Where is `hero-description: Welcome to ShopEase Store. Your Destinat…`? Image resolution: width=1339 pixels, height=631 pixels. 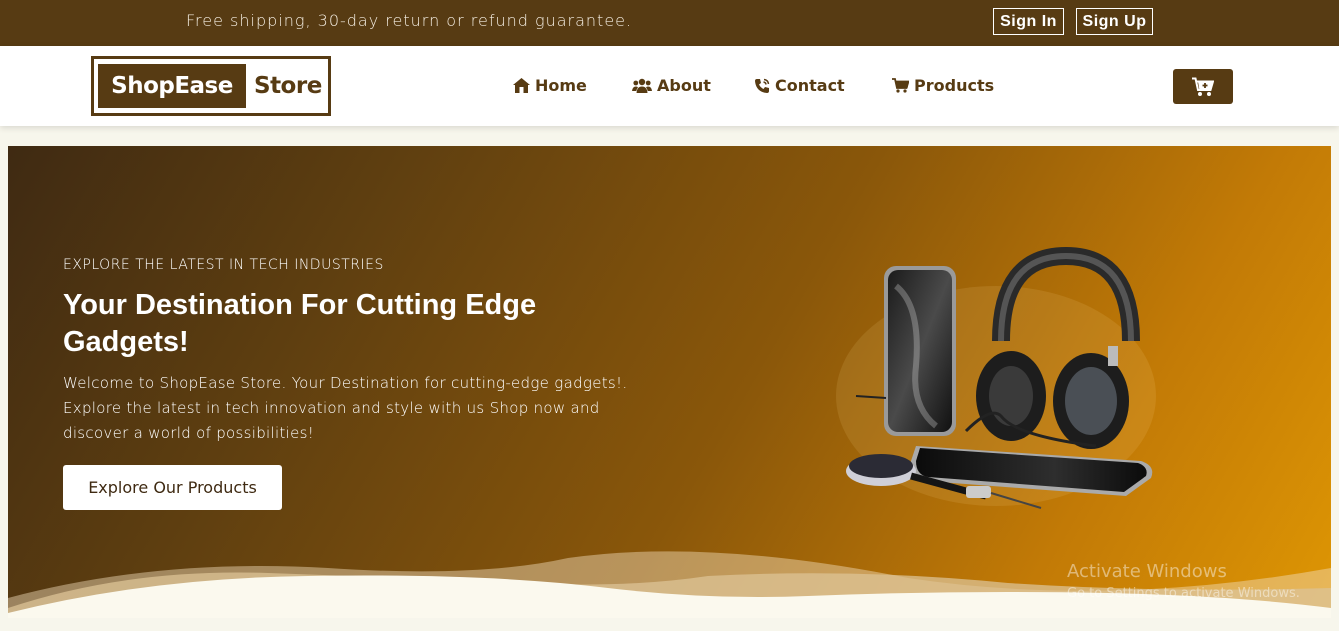
hero-description: Welcome to ShopEase Store. Your Destinat… is located at coordinates (345, 408).